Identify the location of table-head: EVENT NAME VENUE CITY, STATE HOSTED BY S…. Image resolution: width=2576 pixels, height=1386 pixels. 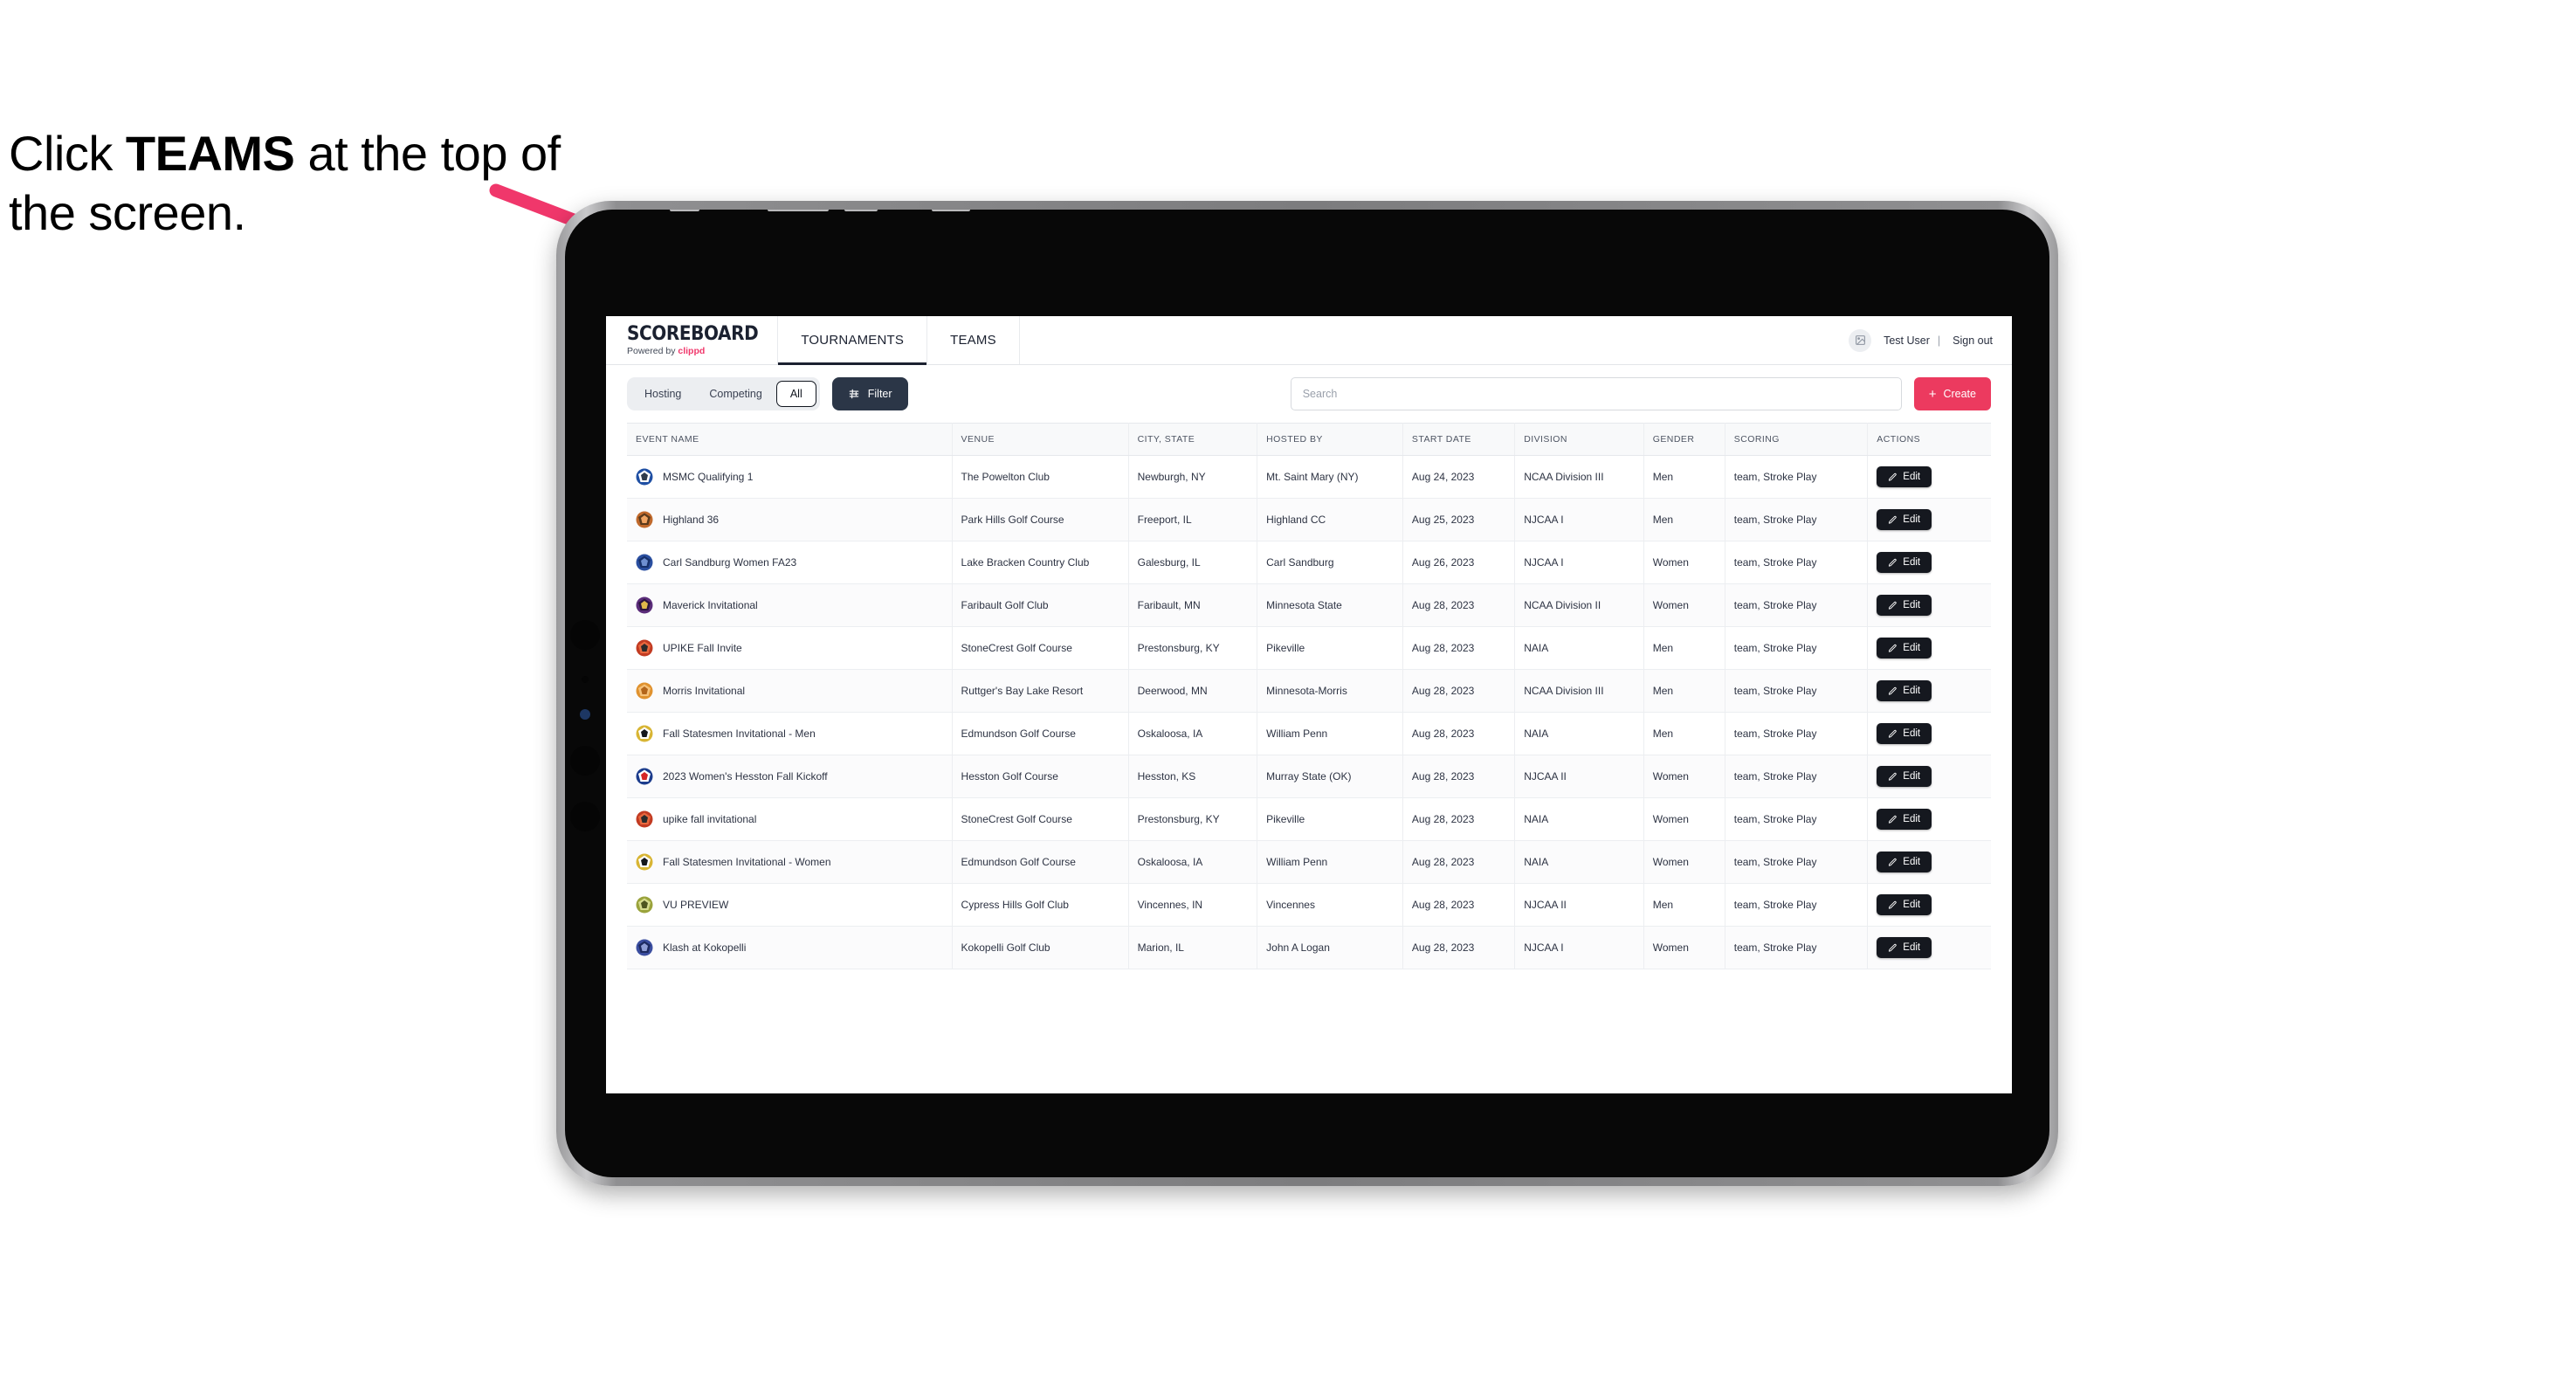
(1309, 439).